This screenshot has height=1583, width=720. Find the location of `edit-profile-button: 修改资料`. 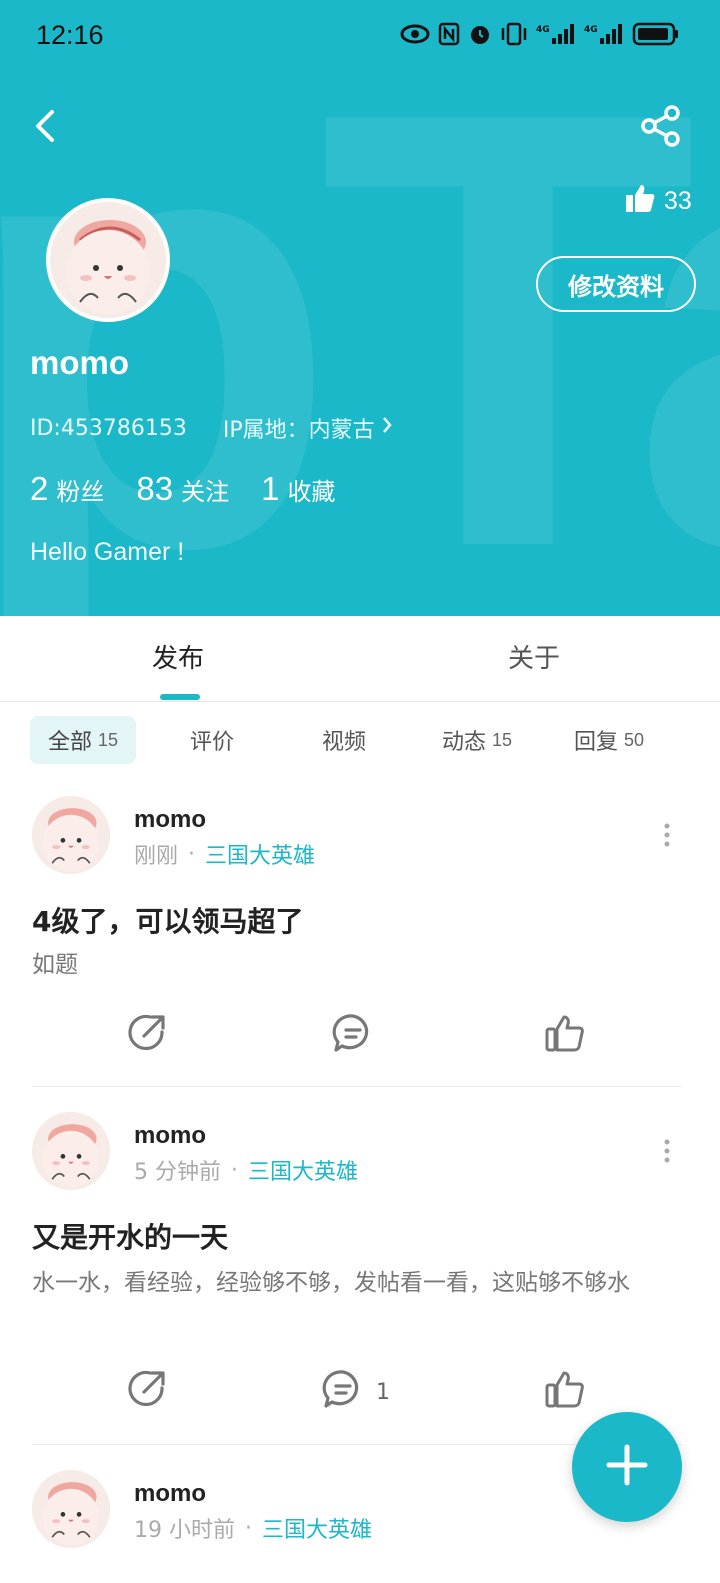

edit-profile-button: 修改资料 is located at coordinates (616, 284).